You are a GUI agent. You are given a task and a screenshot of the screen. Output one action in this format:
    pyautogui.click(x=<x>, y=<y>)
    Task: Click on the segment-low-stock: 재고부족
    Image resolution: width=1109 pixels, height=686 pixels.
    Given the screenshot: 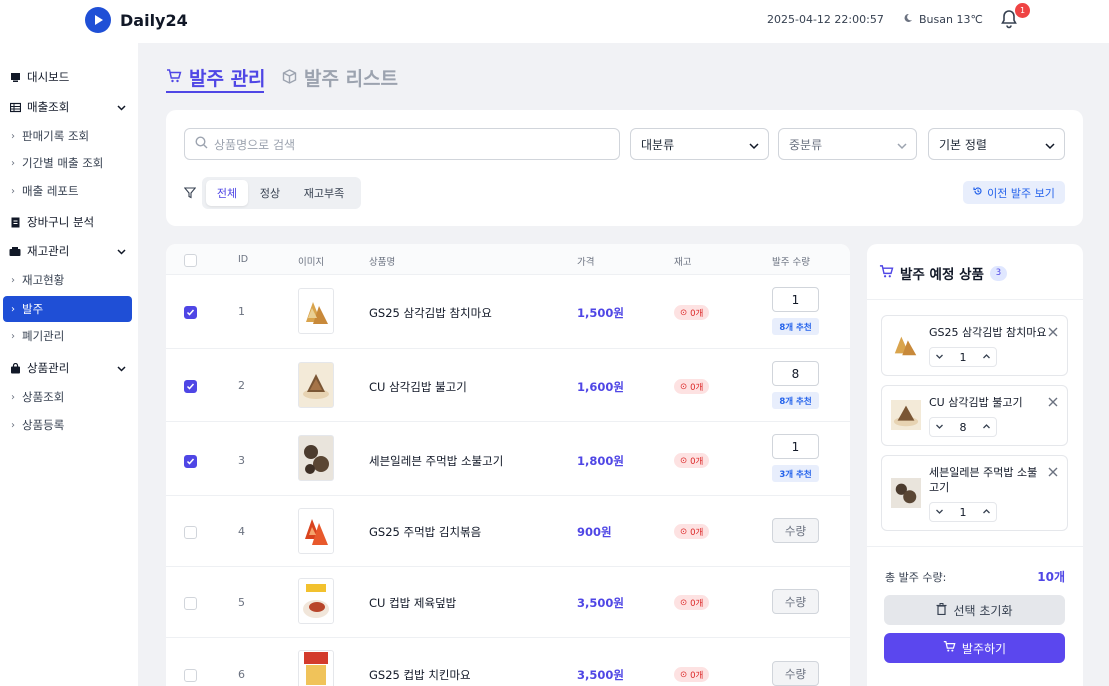 What is the action you would take?
    pyautogui.click(x=324, y=193)
    